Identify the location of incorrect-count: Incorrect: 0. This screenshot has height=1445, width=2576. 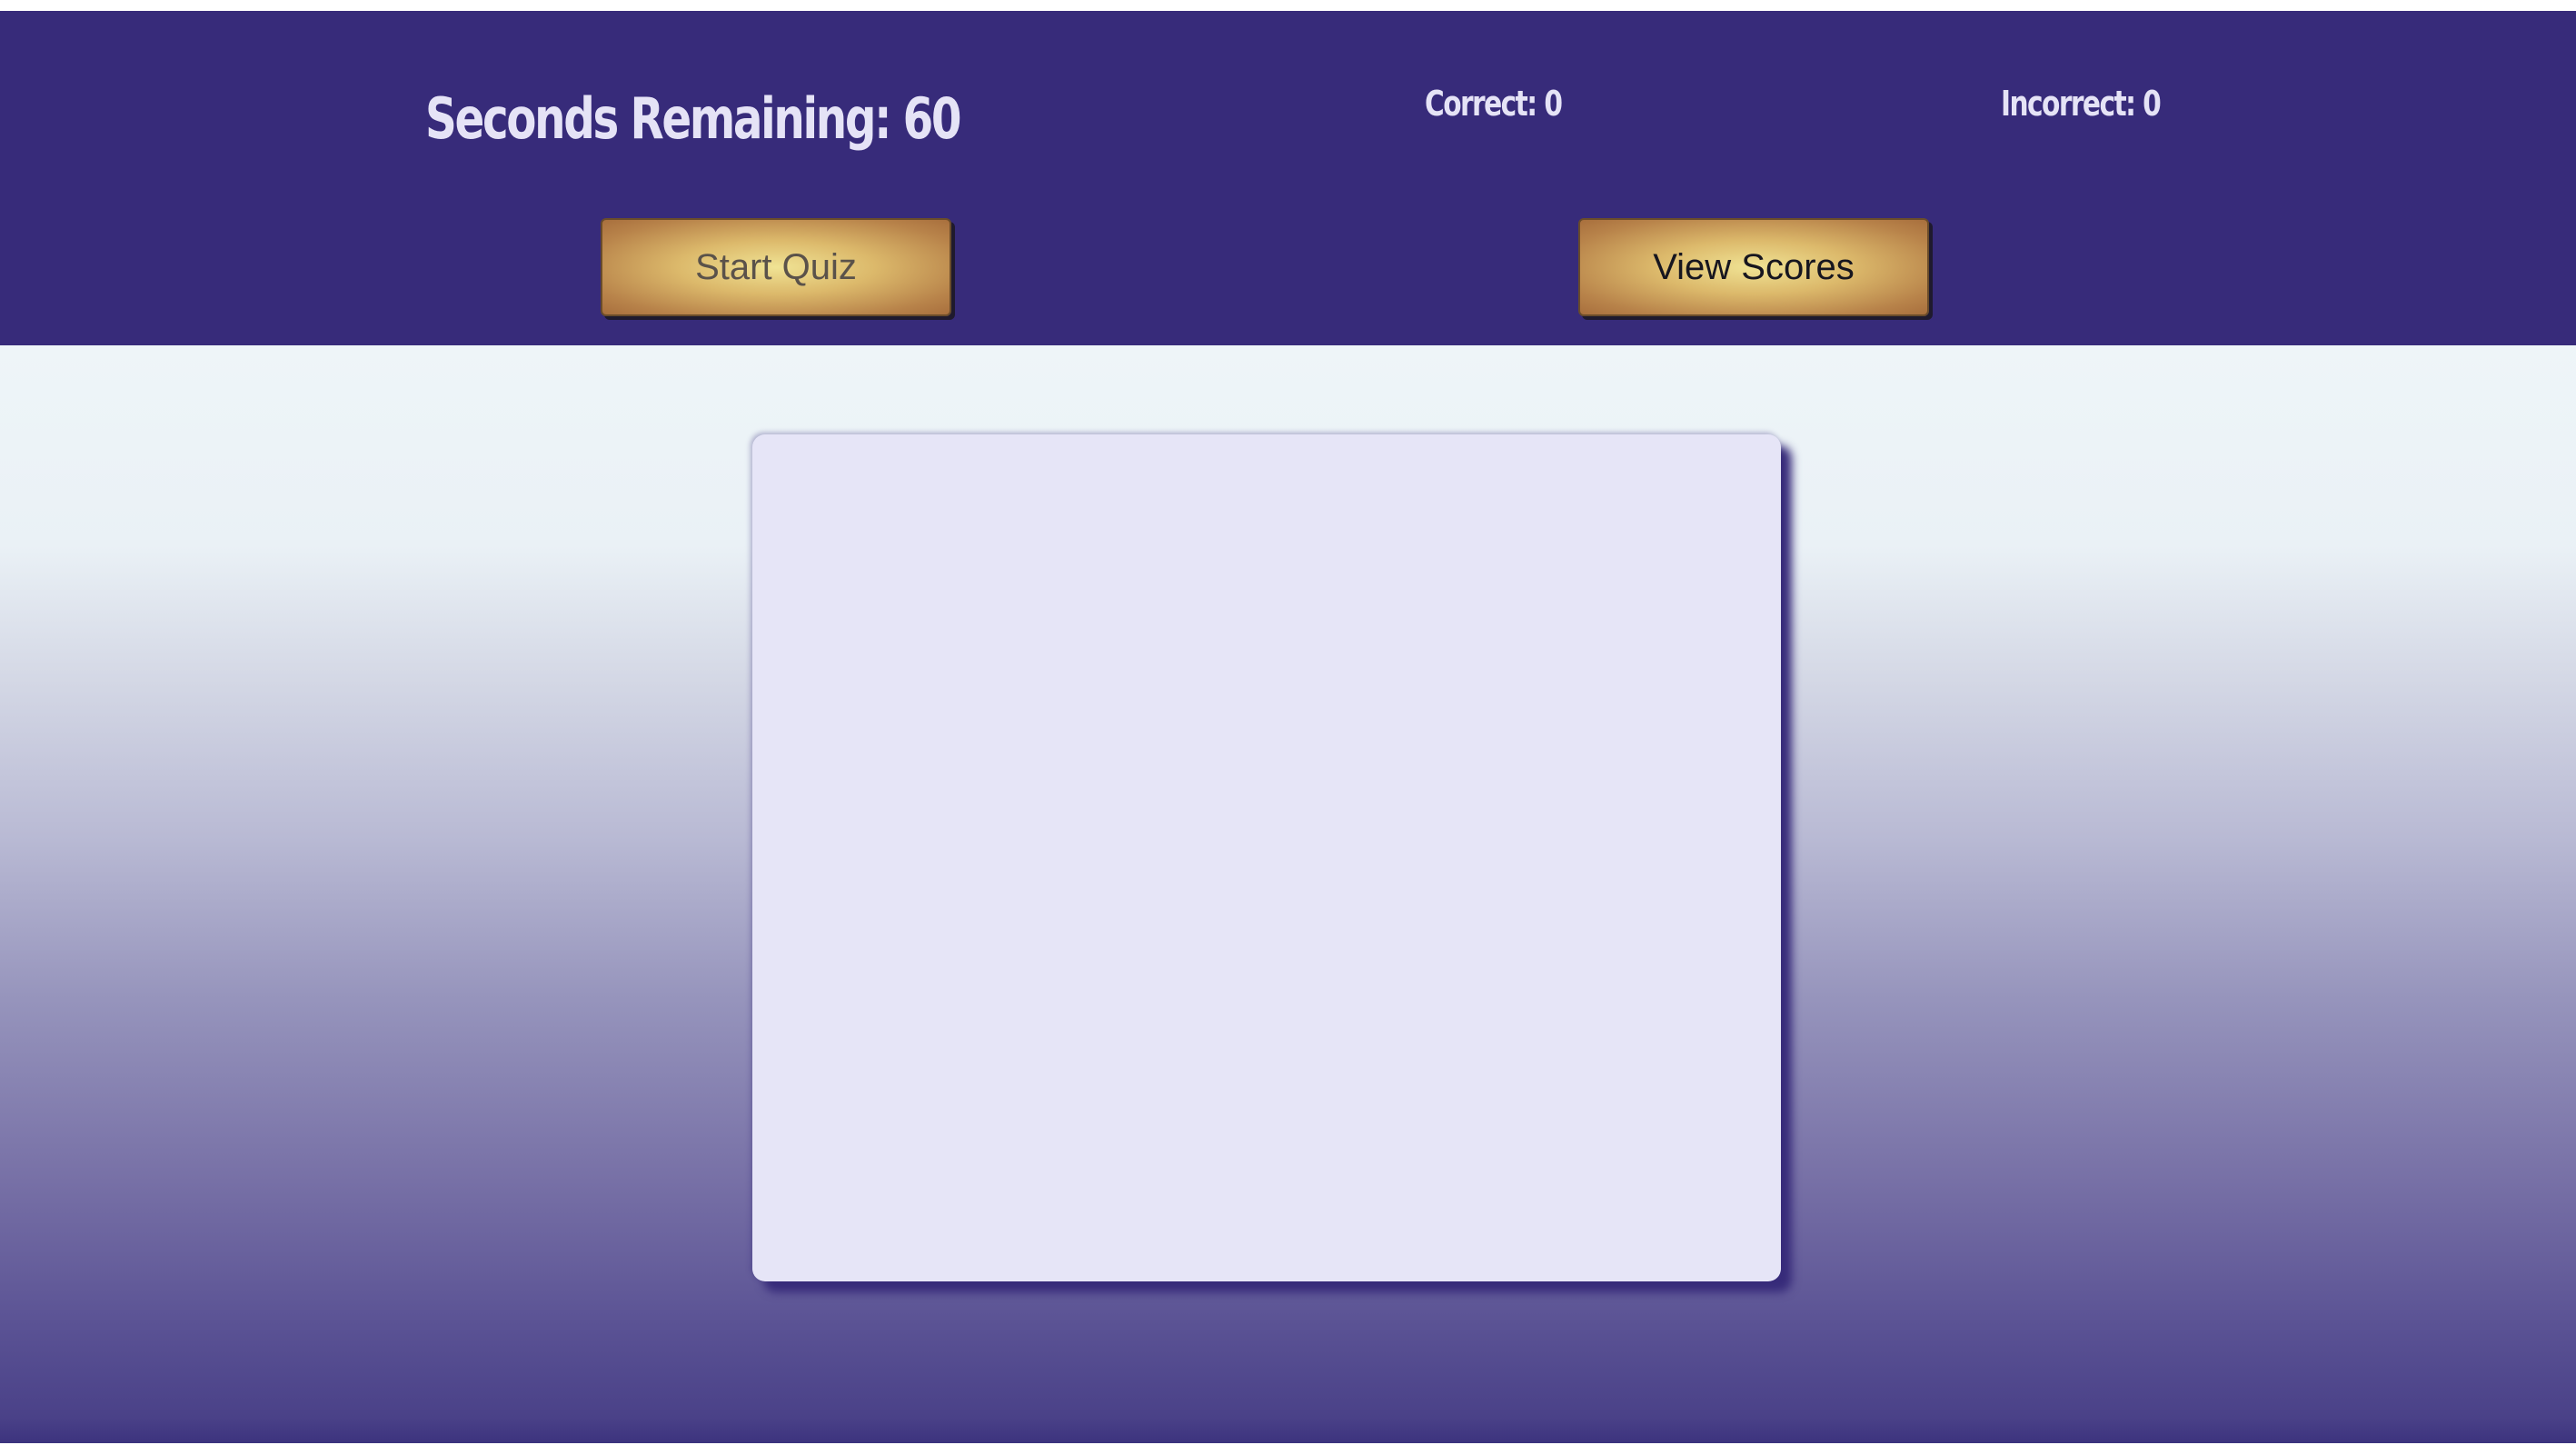
(2081, 104).